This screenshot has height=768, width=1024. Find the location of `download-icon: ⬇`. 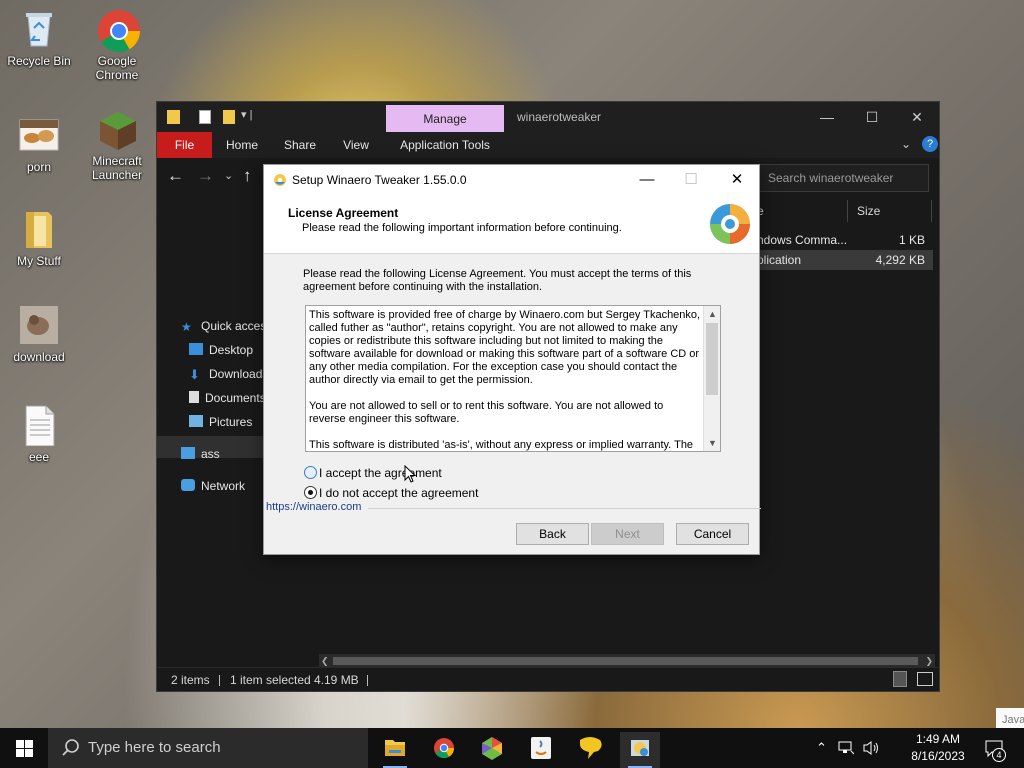

download-icon: ⬇ is located at coordinates (194, 374).